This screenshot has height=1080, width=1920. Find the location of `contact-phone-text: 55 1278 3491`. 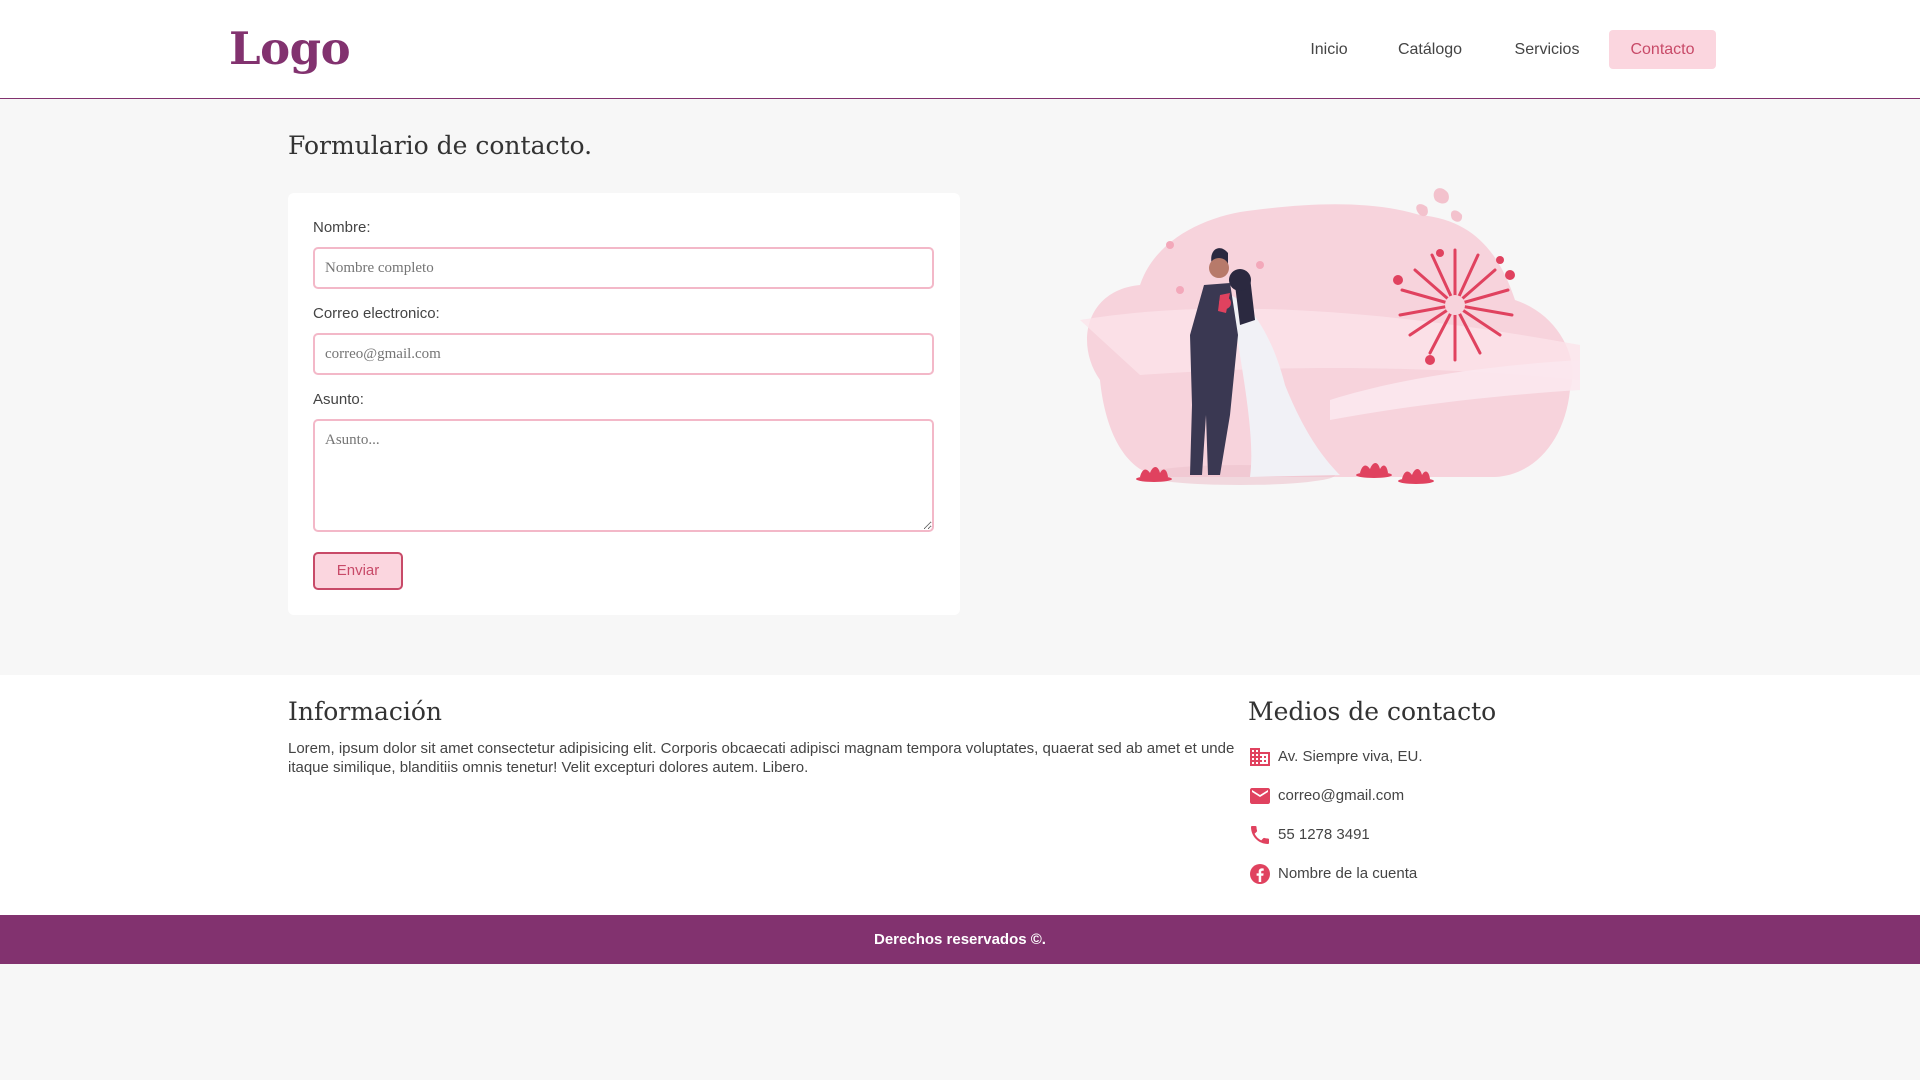

contact-phone-text: 55 1278 3491 is located at coordinates (1324, 834).